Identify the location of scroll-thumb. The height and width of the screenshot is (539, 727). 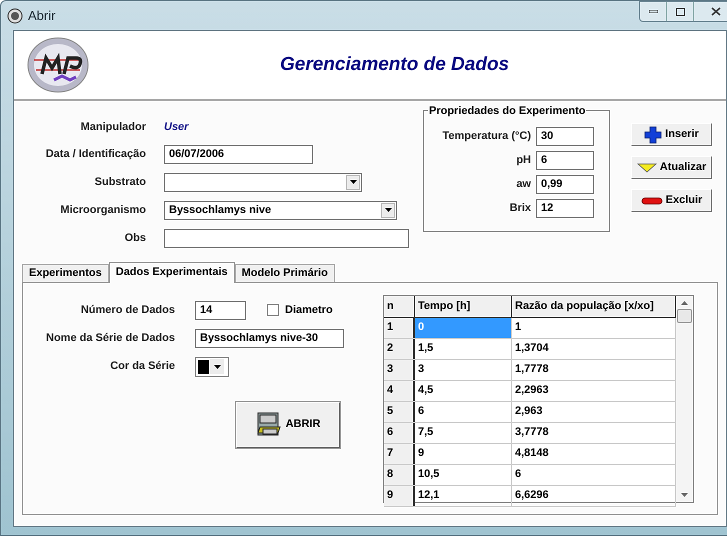
(684, 315).